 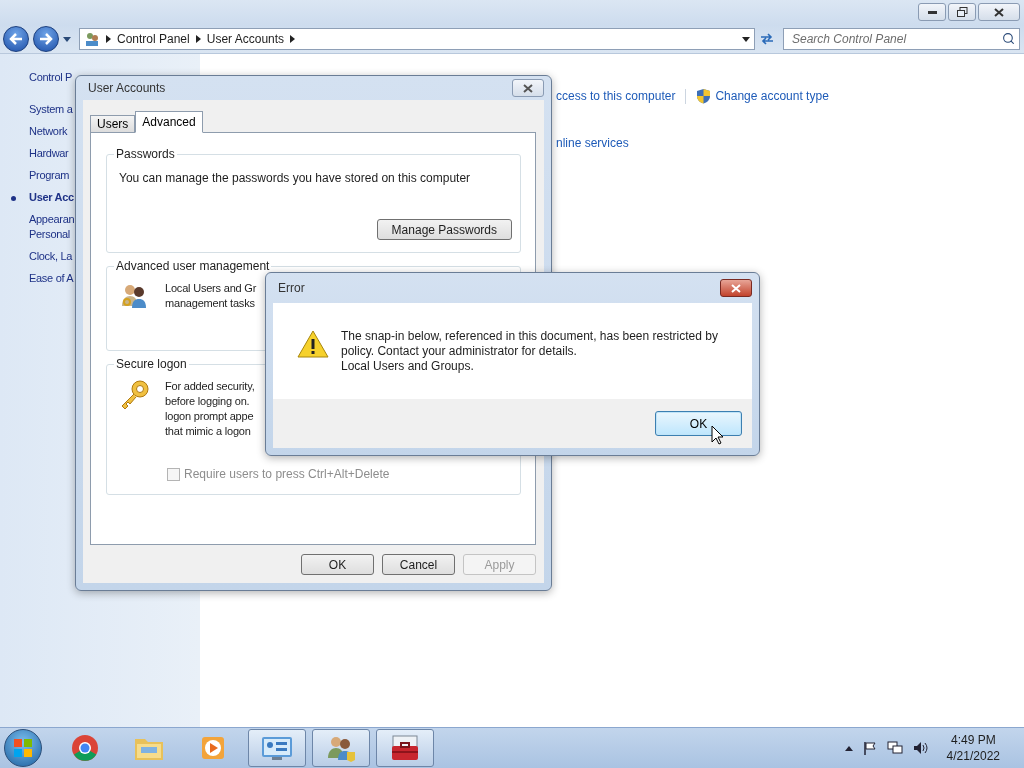 I want to click on tab: Users, so click(x=113, y=124).